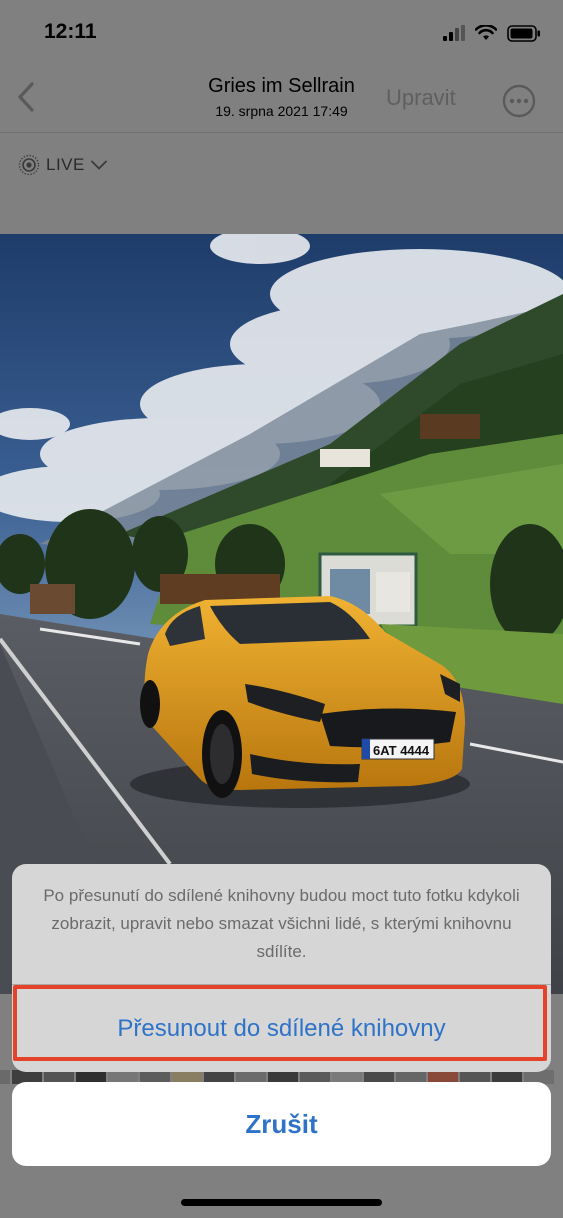 The width and height of the screenshot is (563, 1218). Describe the element at coordinates (281, 111) in the screenshot. I see `photo-date-subtitle: 19. srpna 2021 17:49` at that location.